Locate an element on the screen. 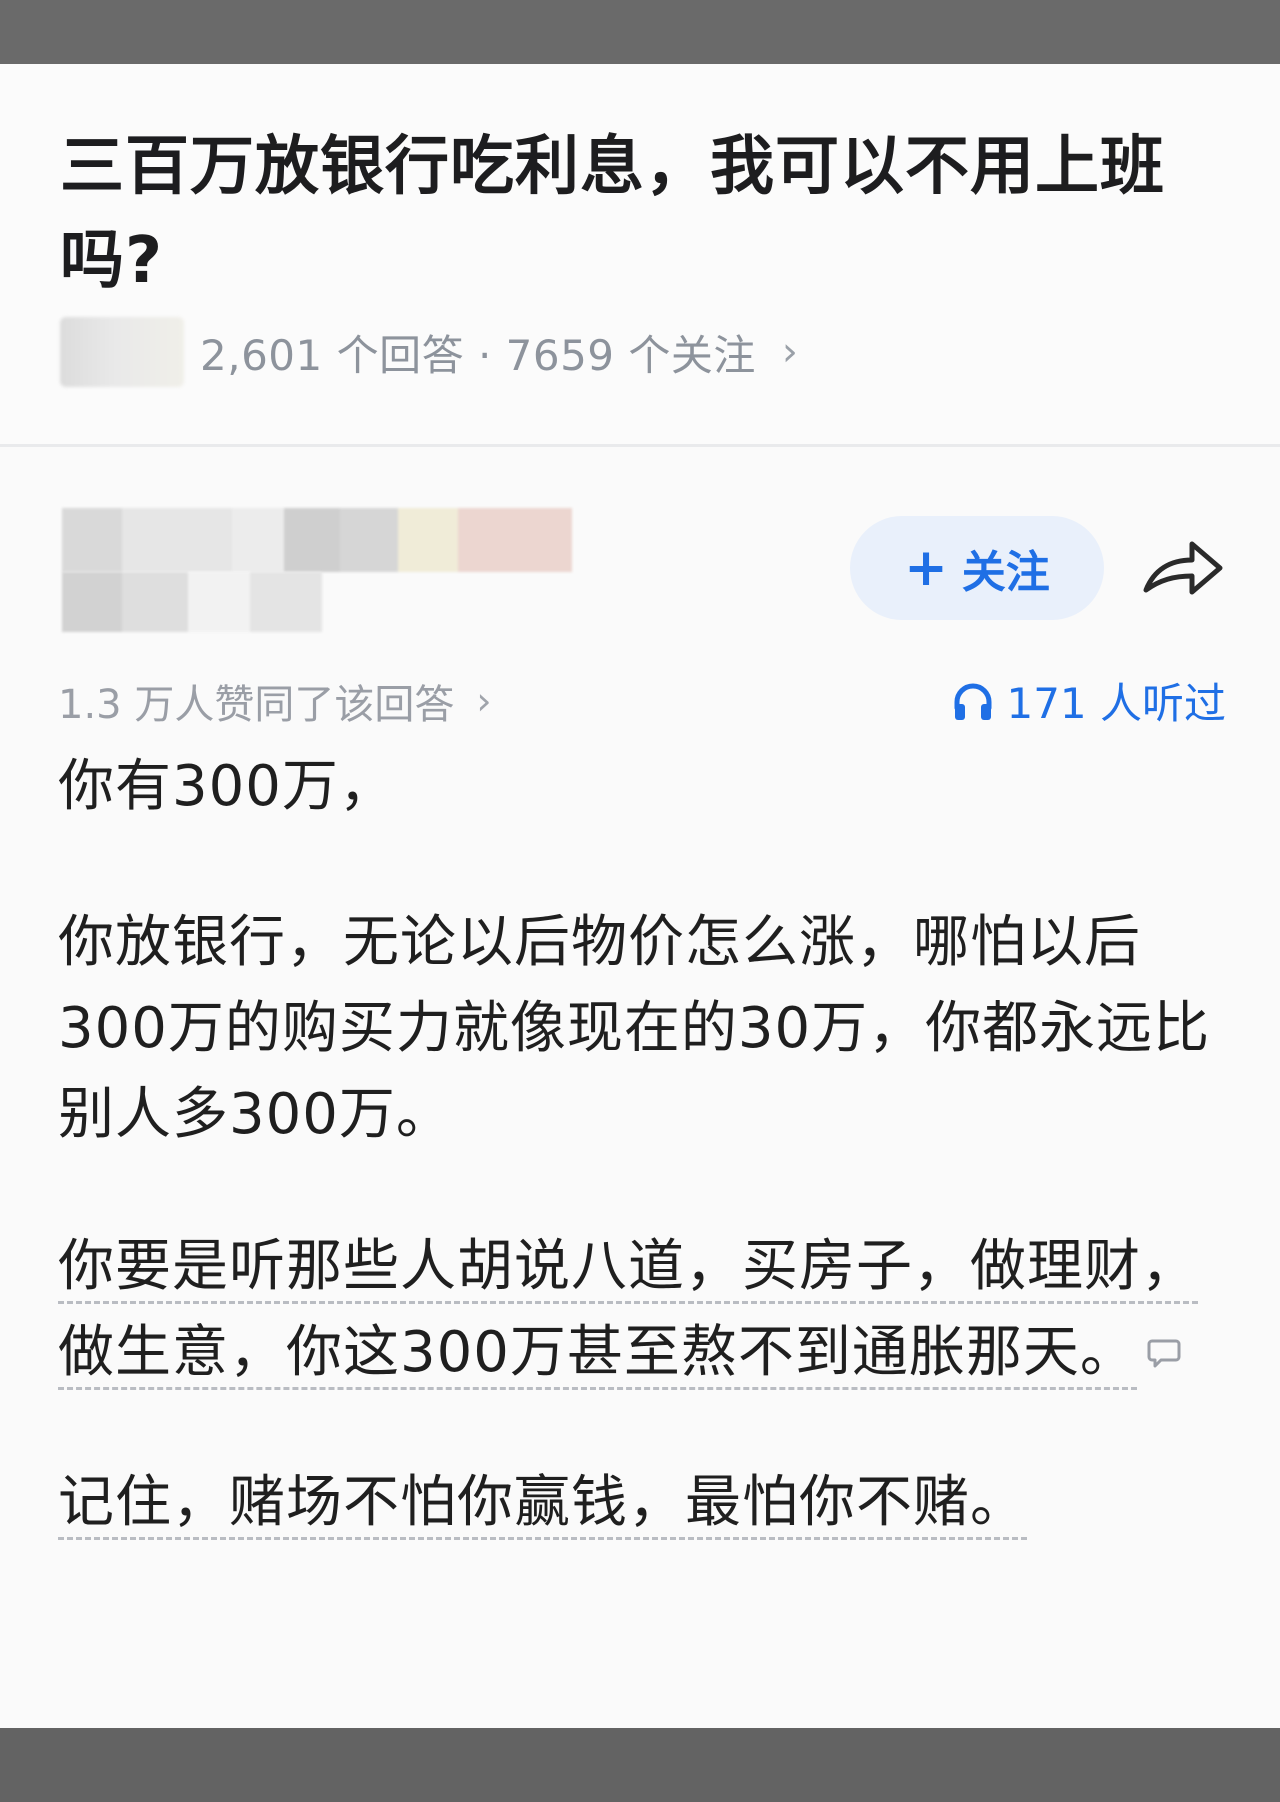 The width and height of the screenshot is (1280, 1802). follow-button: + 关注 is located at coordinates (977, 568).